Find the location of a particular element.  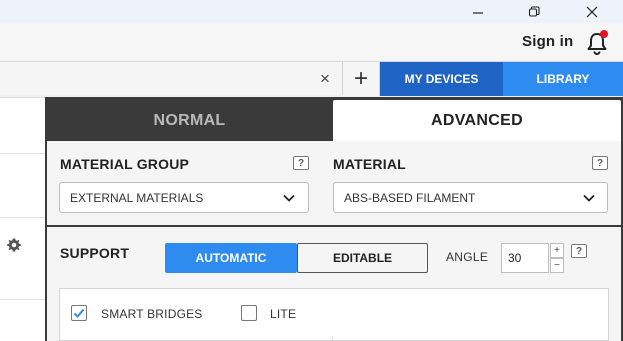

smart-bridges-label: SMART BRIDGES is located at coordinates (152, 314).